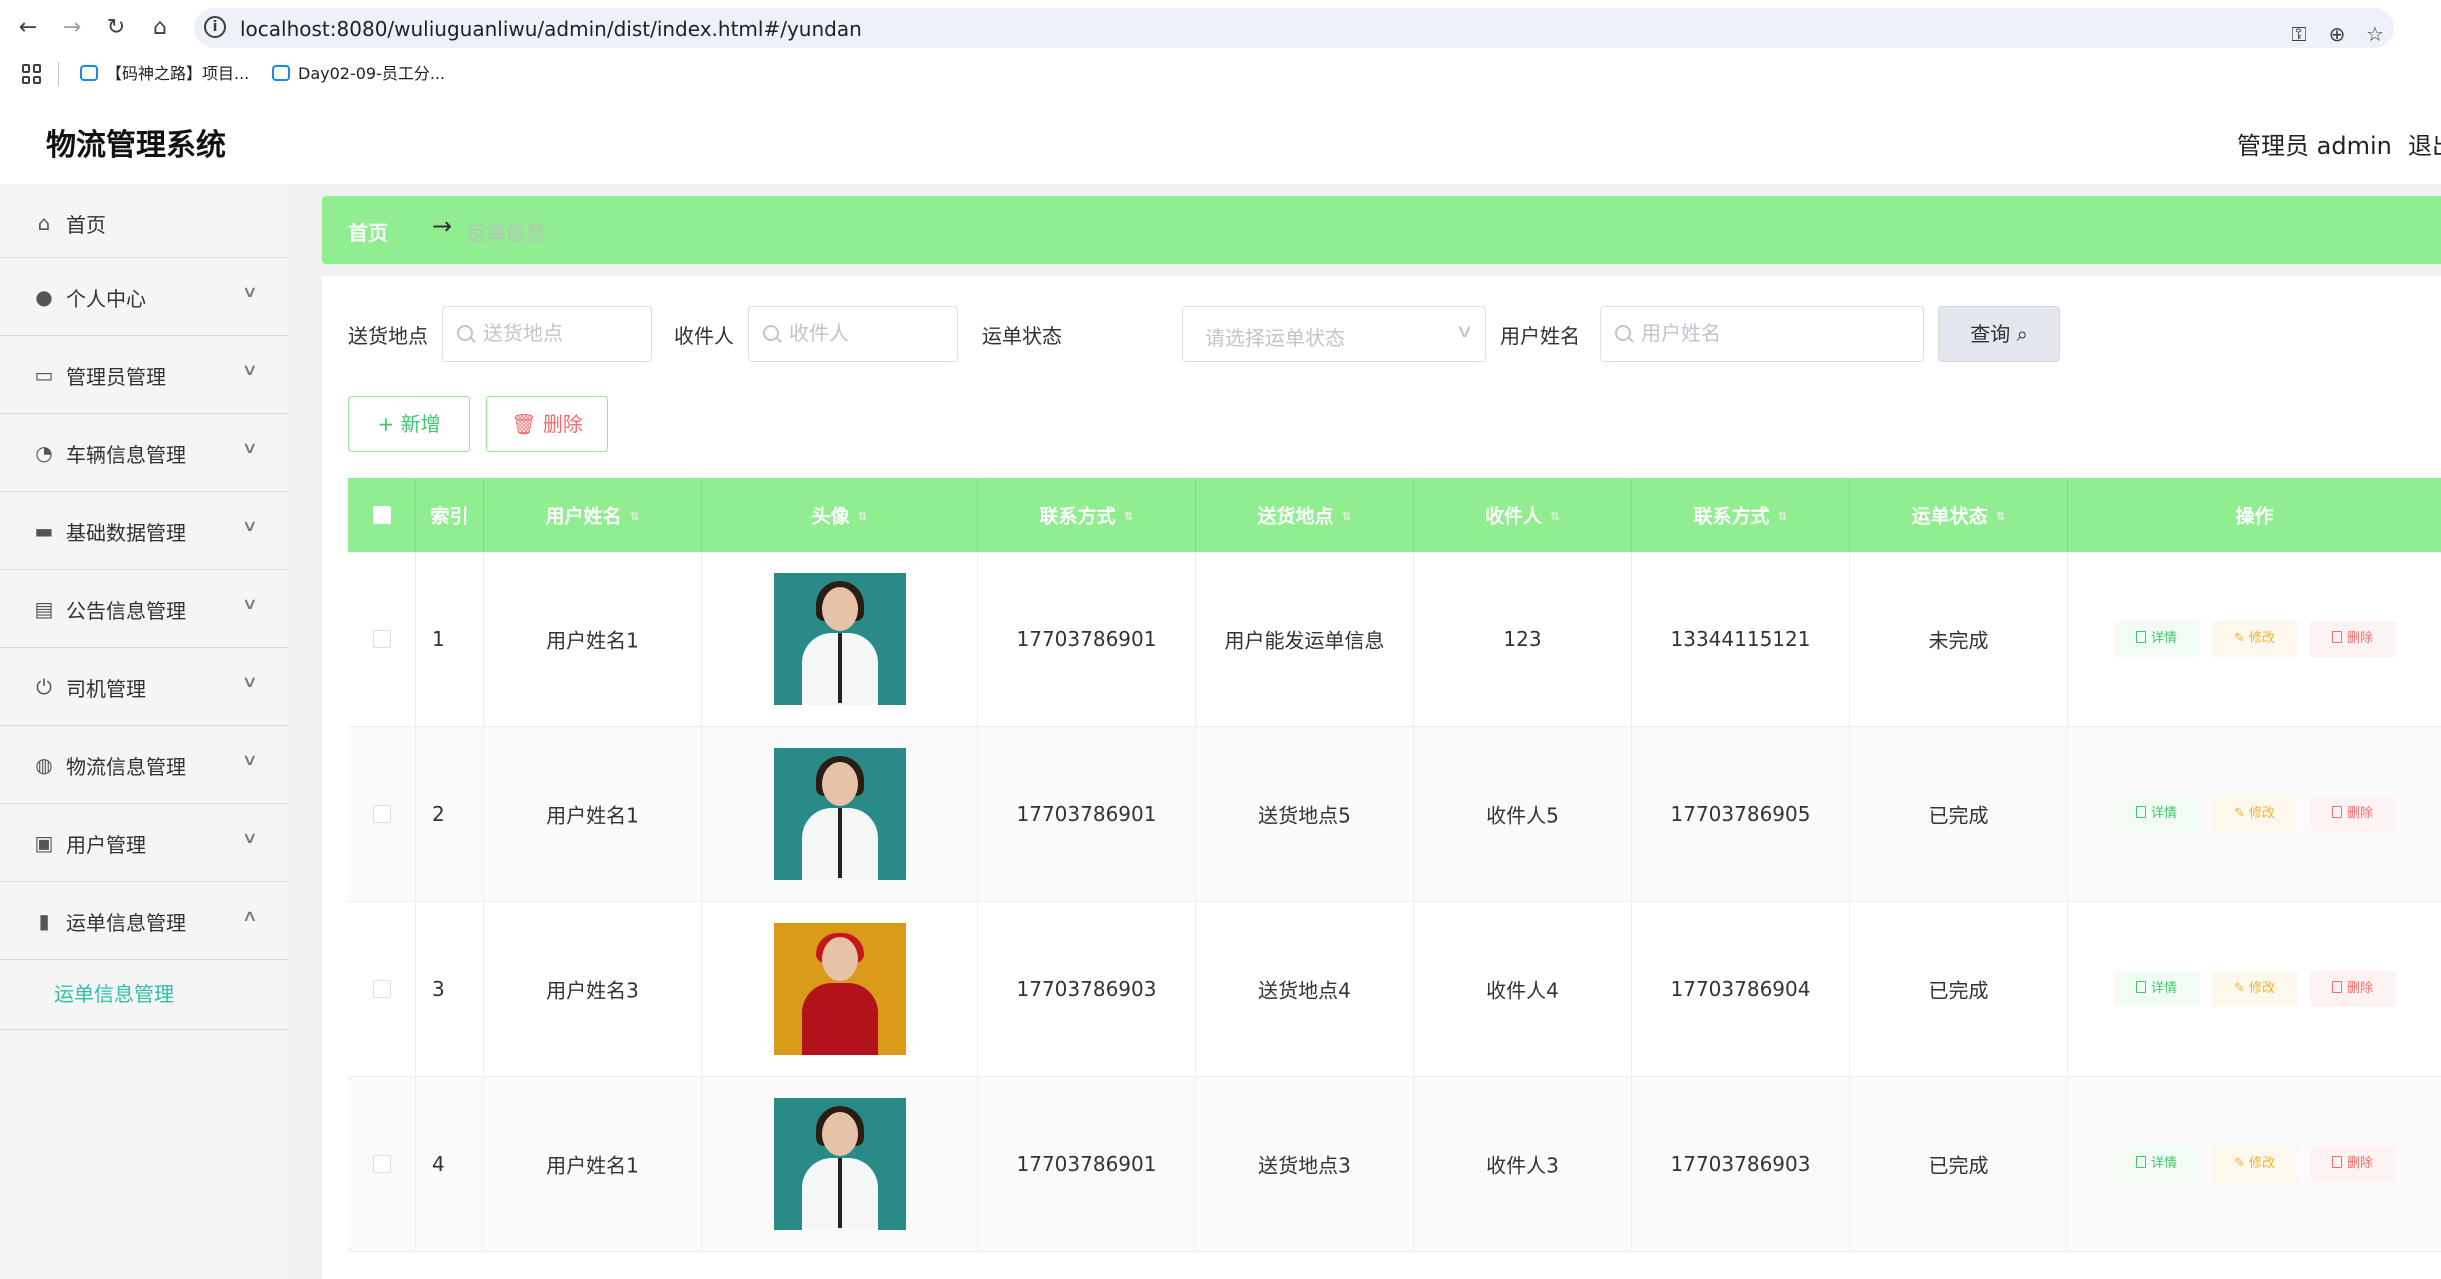 This screenshot has width=2441, height=1279. Describe the element at coordinates (1523, 515) in the screenshot. I see `column-header-recipient: 收件人 ⇅` at that location.